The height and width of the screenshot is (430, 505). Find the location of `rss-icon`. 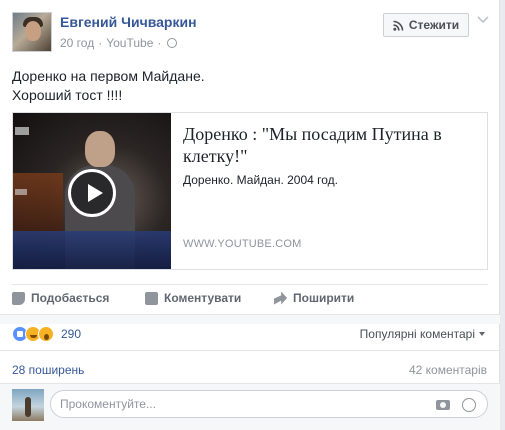

rss-icon is located at coordinates (398, 25).